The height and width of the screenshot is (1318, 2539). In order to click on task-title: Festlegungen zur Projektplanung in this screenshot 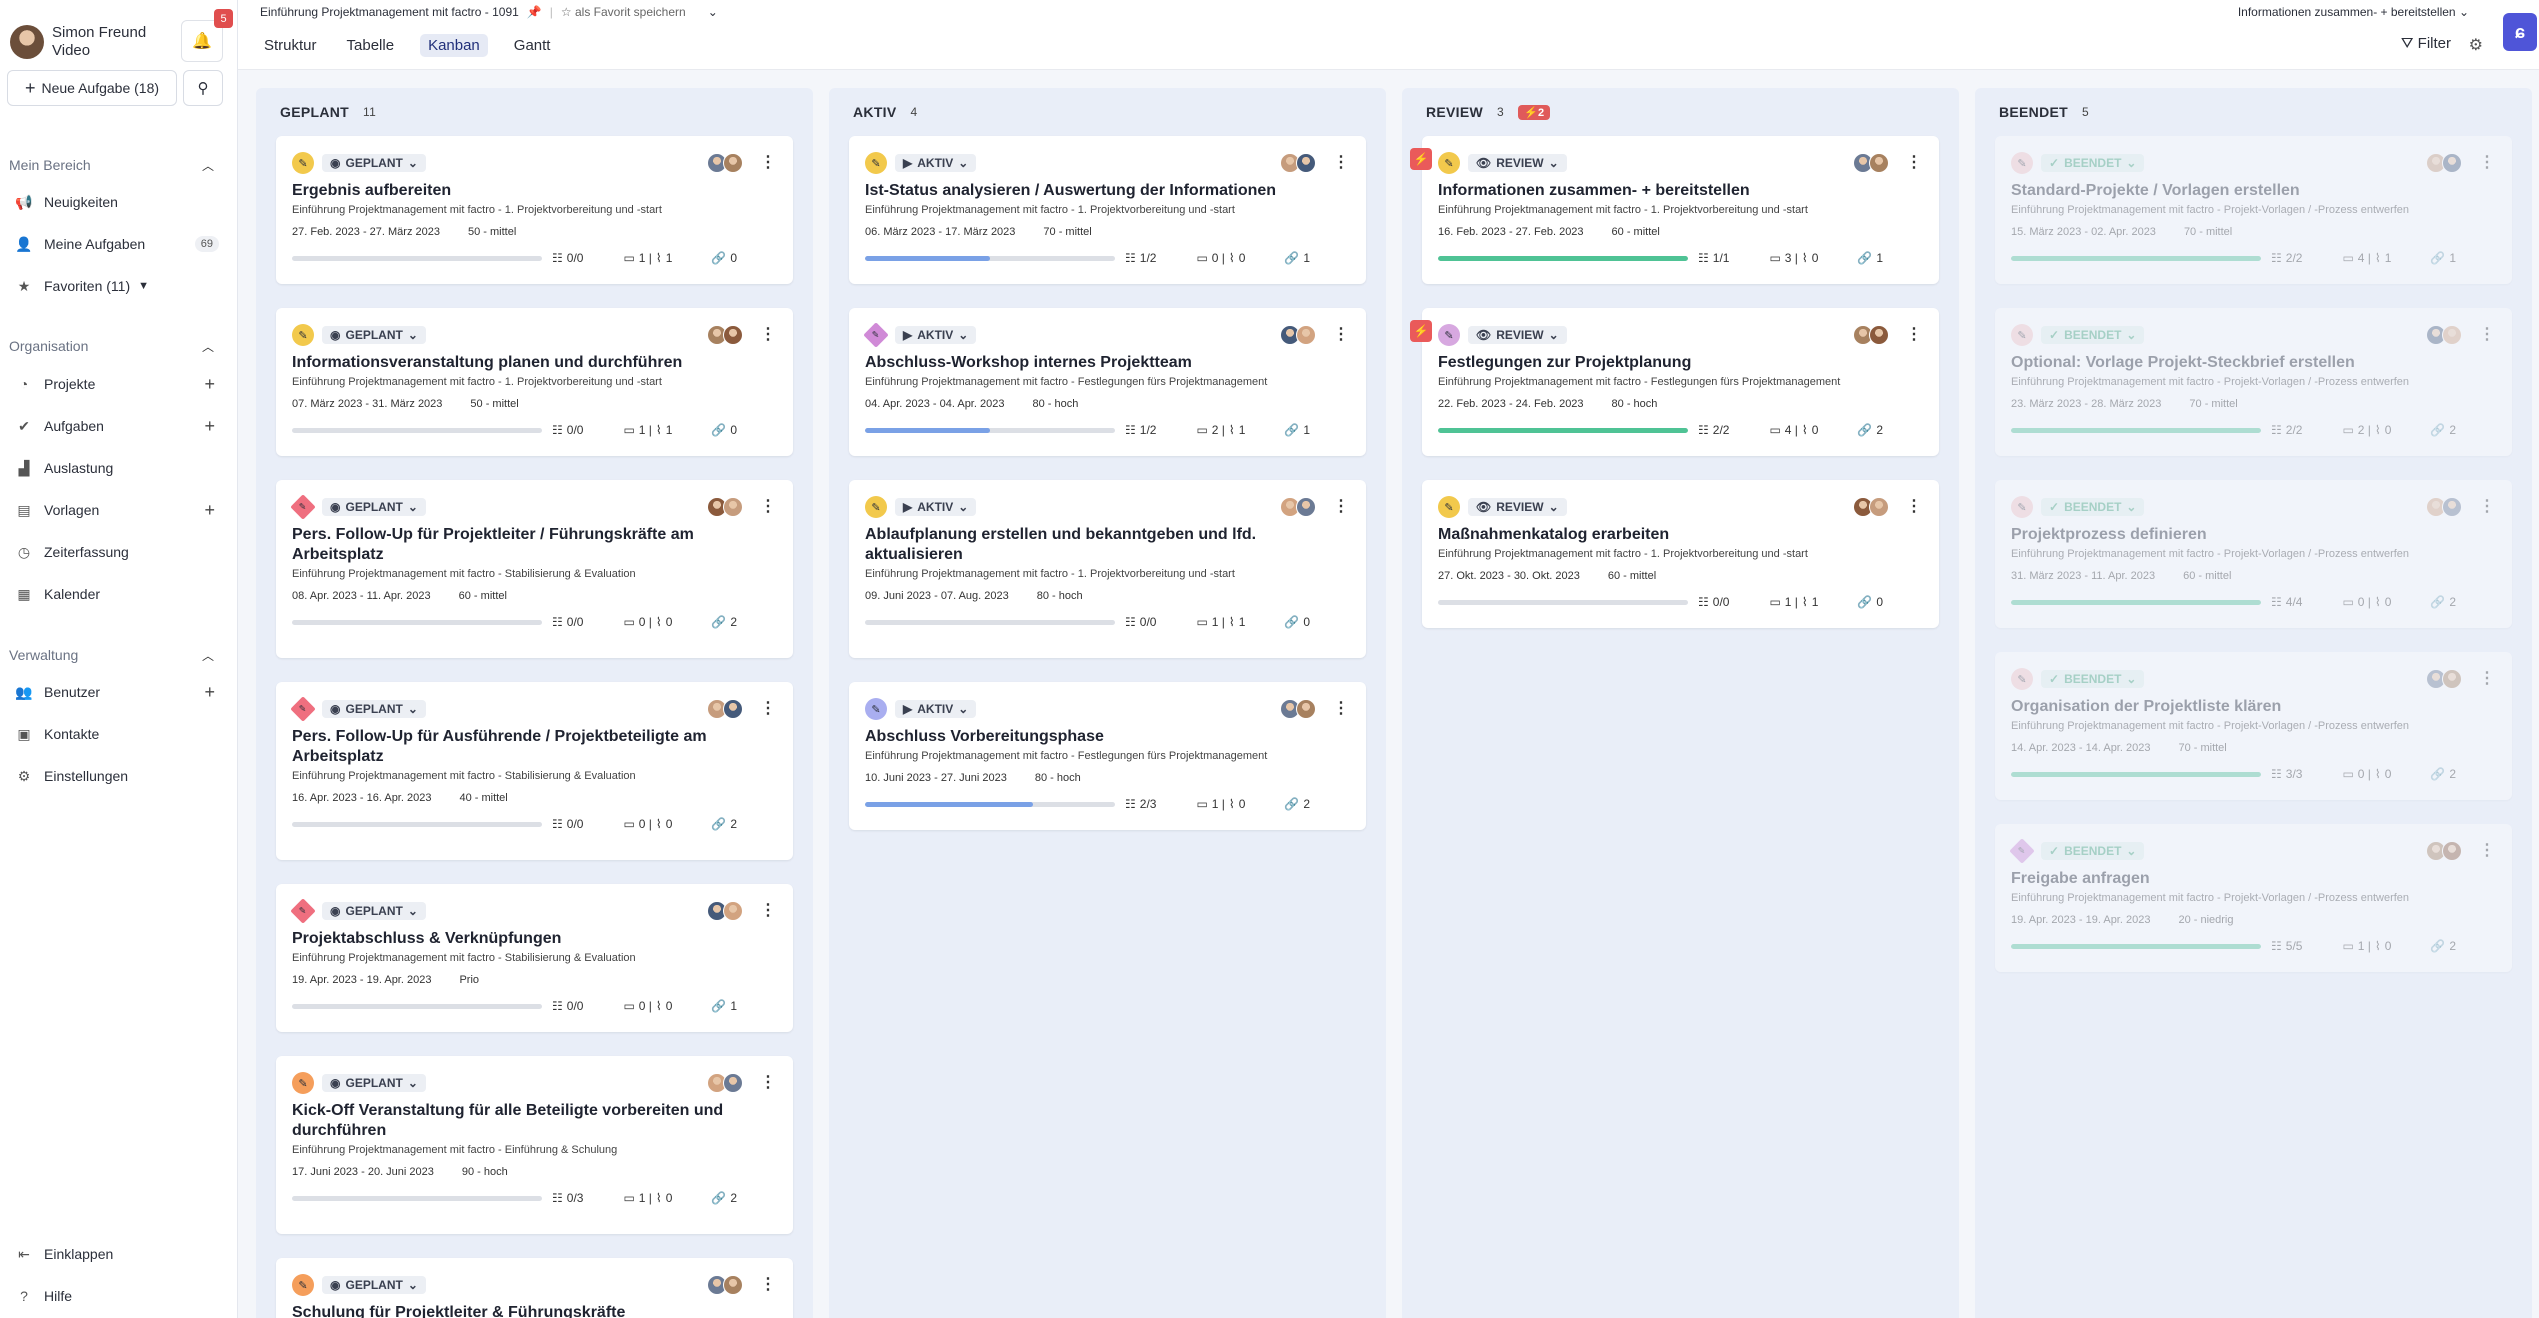, I will do `click(1680, 363)`.